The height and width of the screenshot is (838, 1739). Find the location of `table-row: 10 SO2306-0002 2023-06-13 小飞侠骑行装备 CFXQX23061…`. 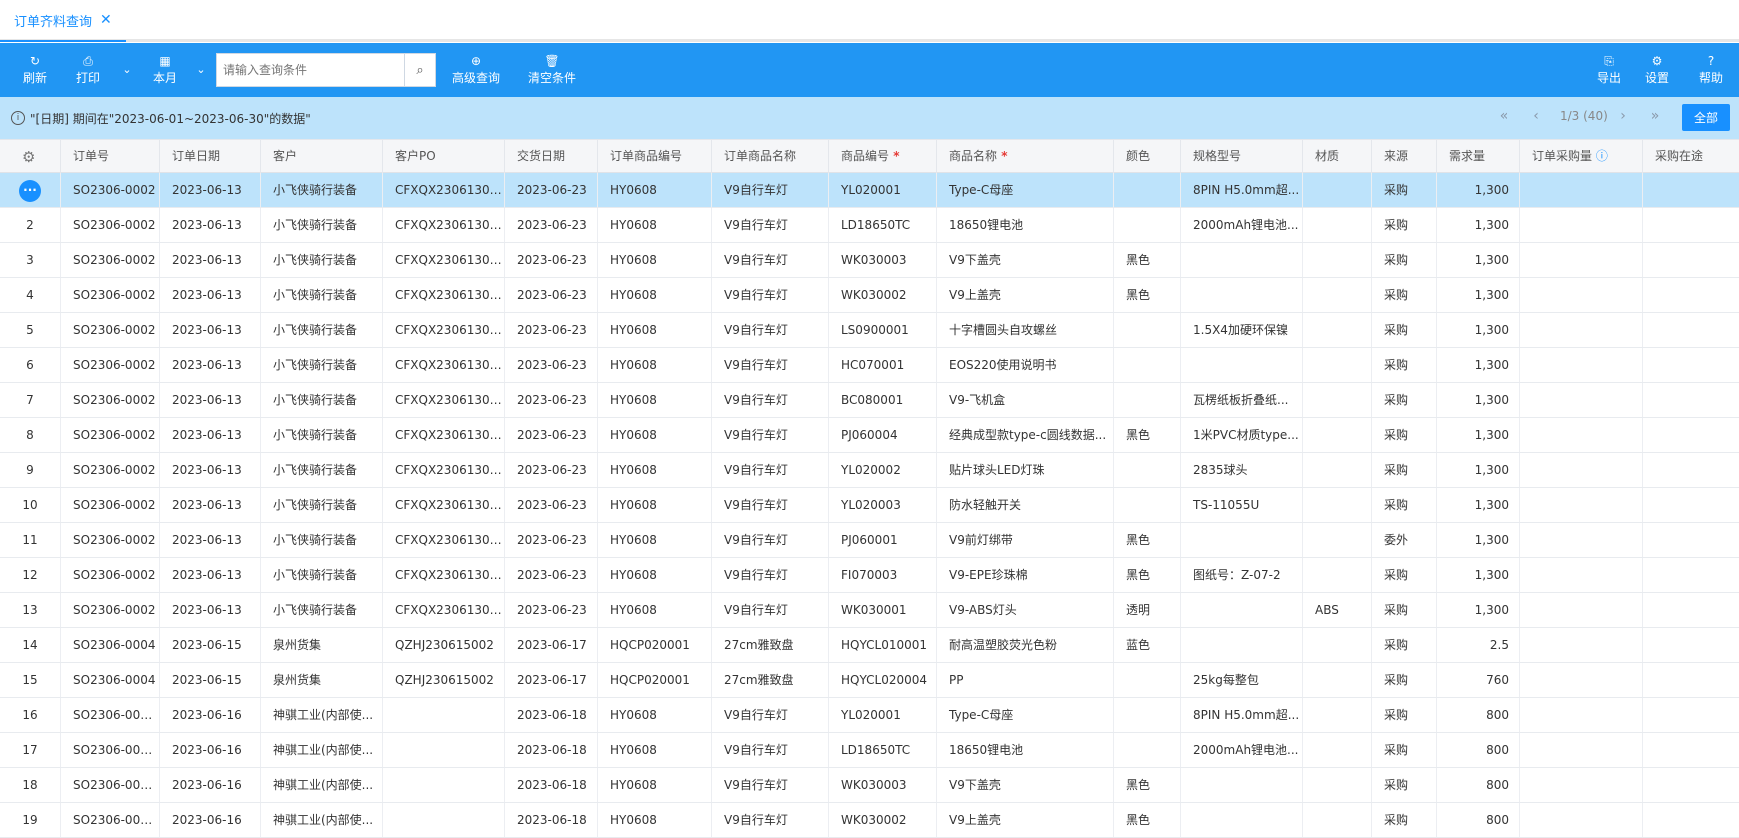

table-row: 10 SO2306-0002 2023-06-13 小飞侠骑行装备 CFXQX23061… is located at coordinates (869, 505).